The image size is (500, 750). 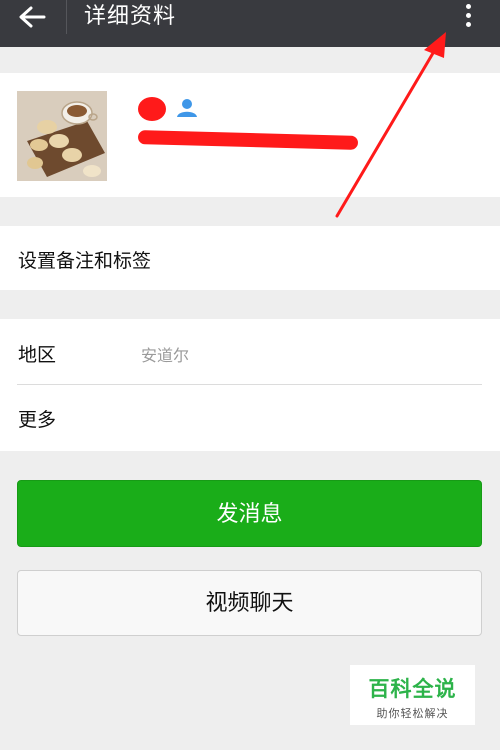 I want to click on region-value: 安道尔, so click(x=165, y=355).